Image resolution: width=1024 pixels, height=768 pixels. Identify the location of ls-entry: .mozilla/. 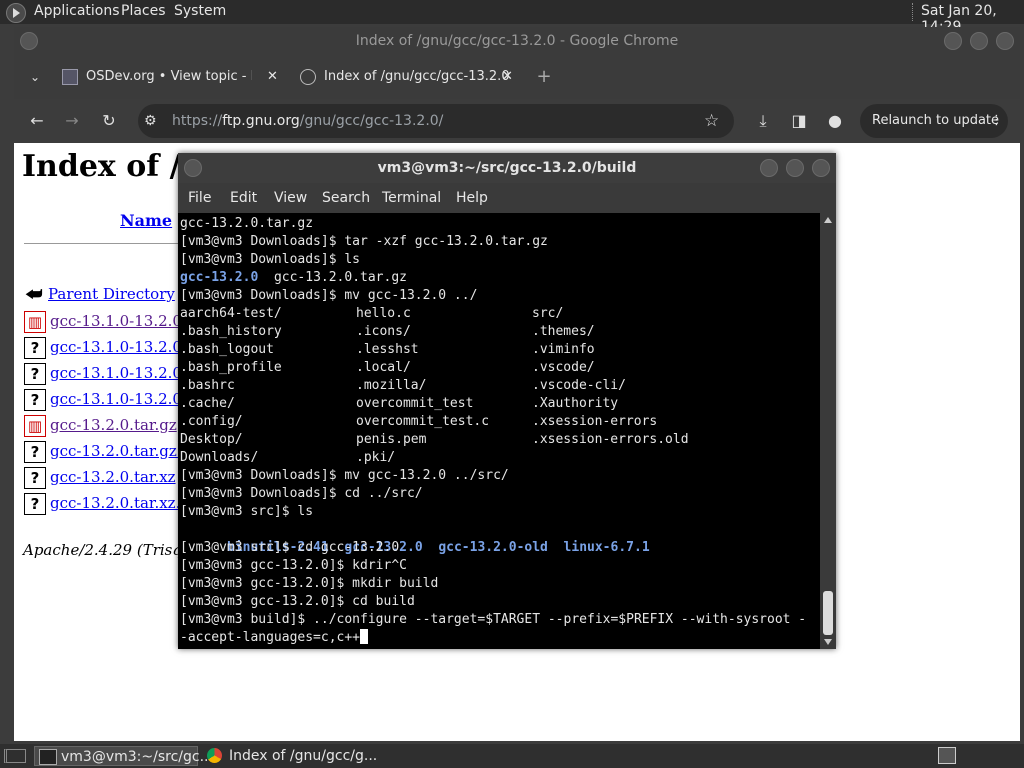
(391, 385).